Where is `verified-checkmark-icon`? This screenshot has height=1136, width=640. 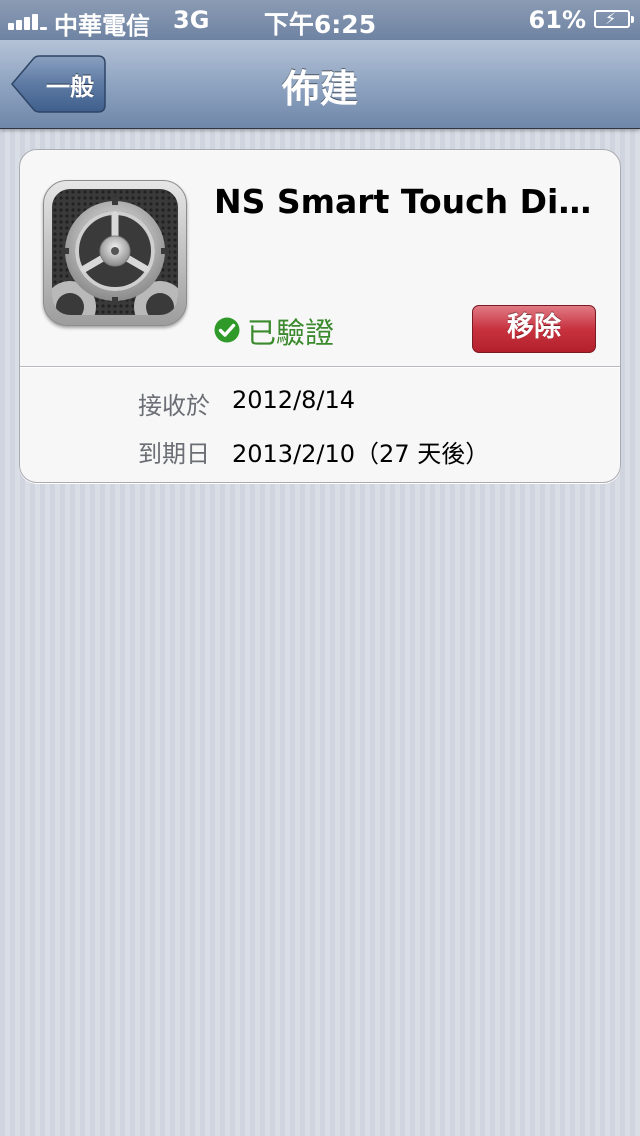 verified-checkmark-icon is located at coordinates (227, 330).